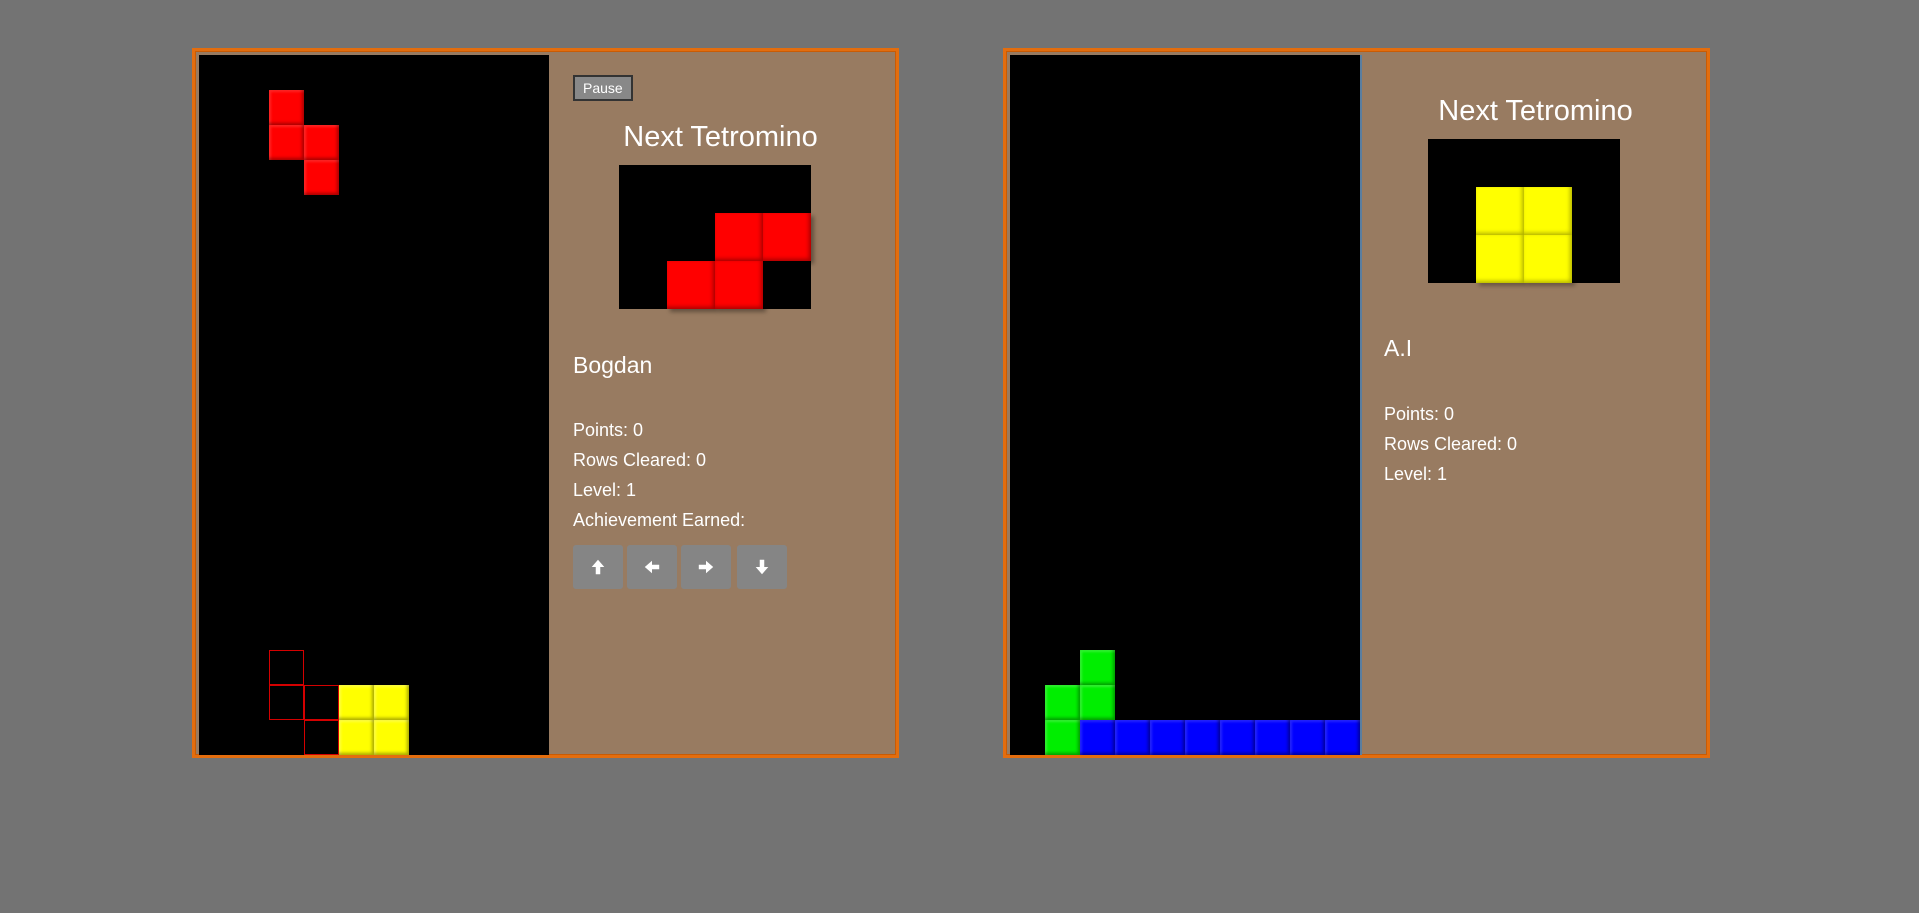 Image resolution: width=1919 pixels, height=913 pixels. What do you see at coordinates (659, 520) in the screenshot?
I see `achievement-label: Achievement Earned:` at bounding box center [659, 520].